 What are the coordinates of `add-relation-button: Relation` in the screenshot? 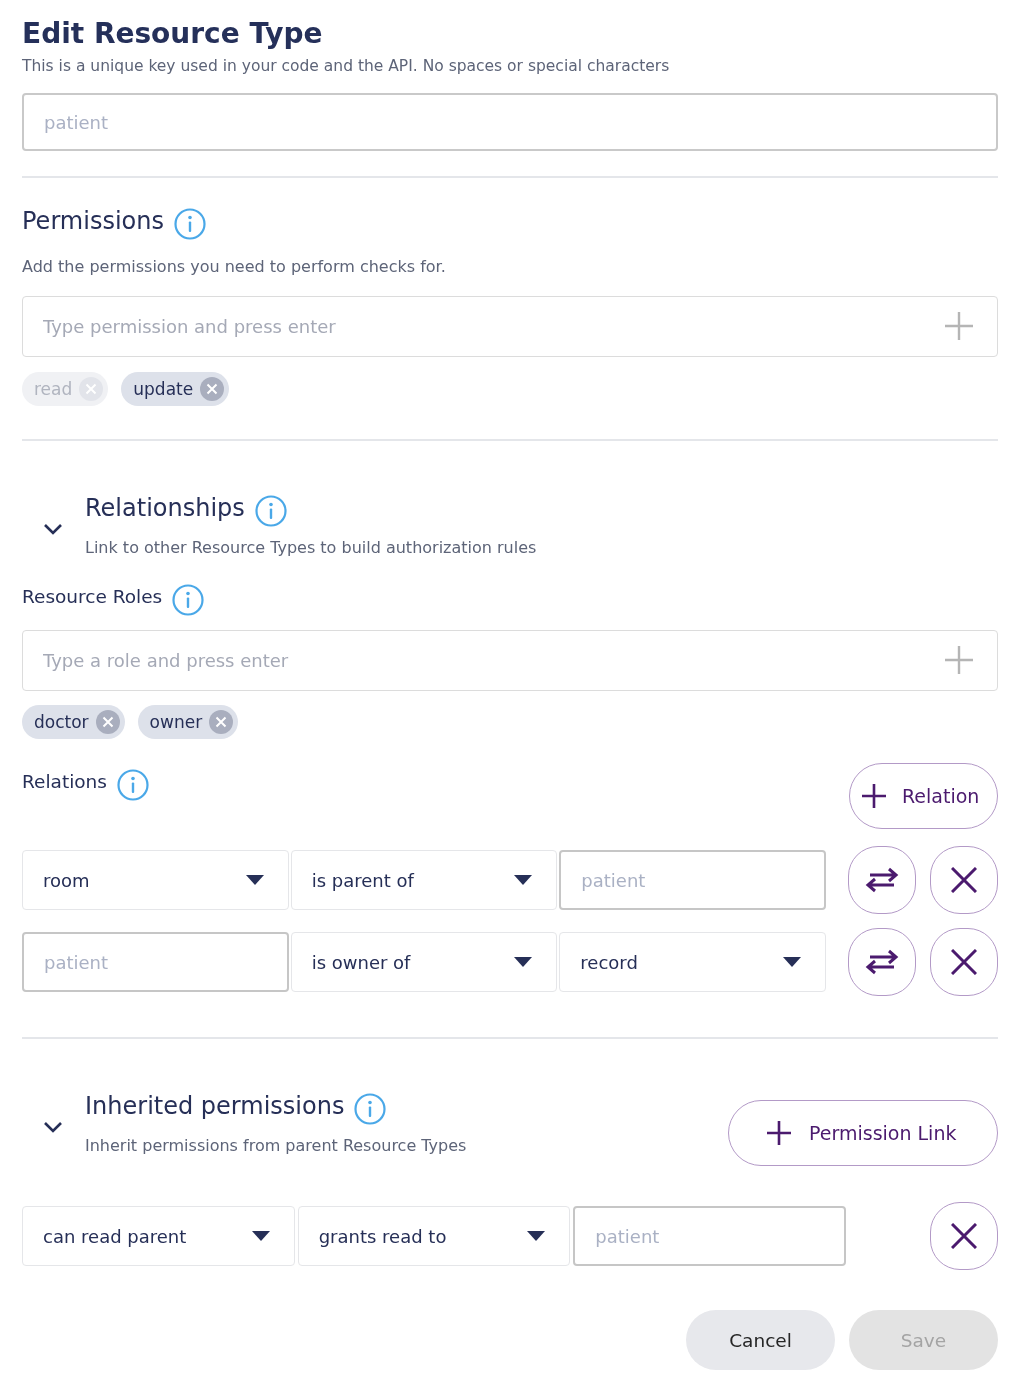 It's located at (923, 796).